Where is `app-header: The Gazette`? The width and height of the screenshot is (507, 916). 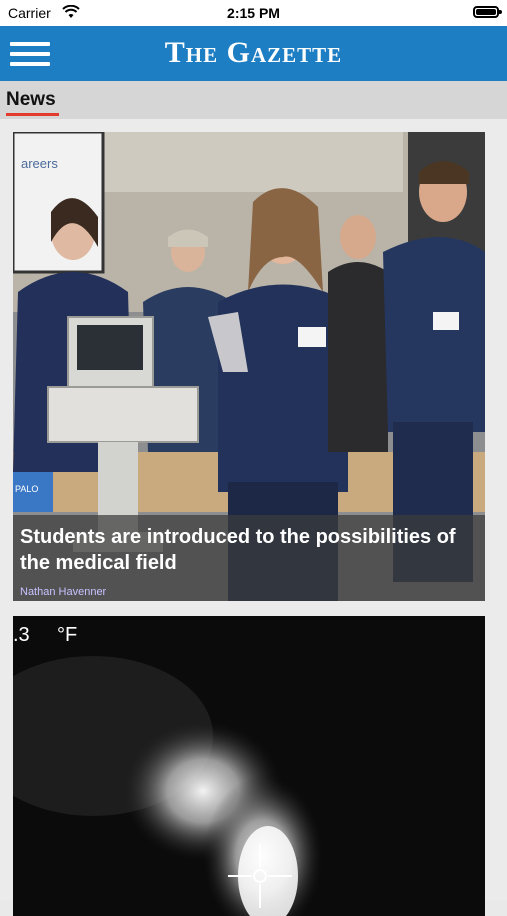 app-header: The Gazette is located at coordinates (253, 53).